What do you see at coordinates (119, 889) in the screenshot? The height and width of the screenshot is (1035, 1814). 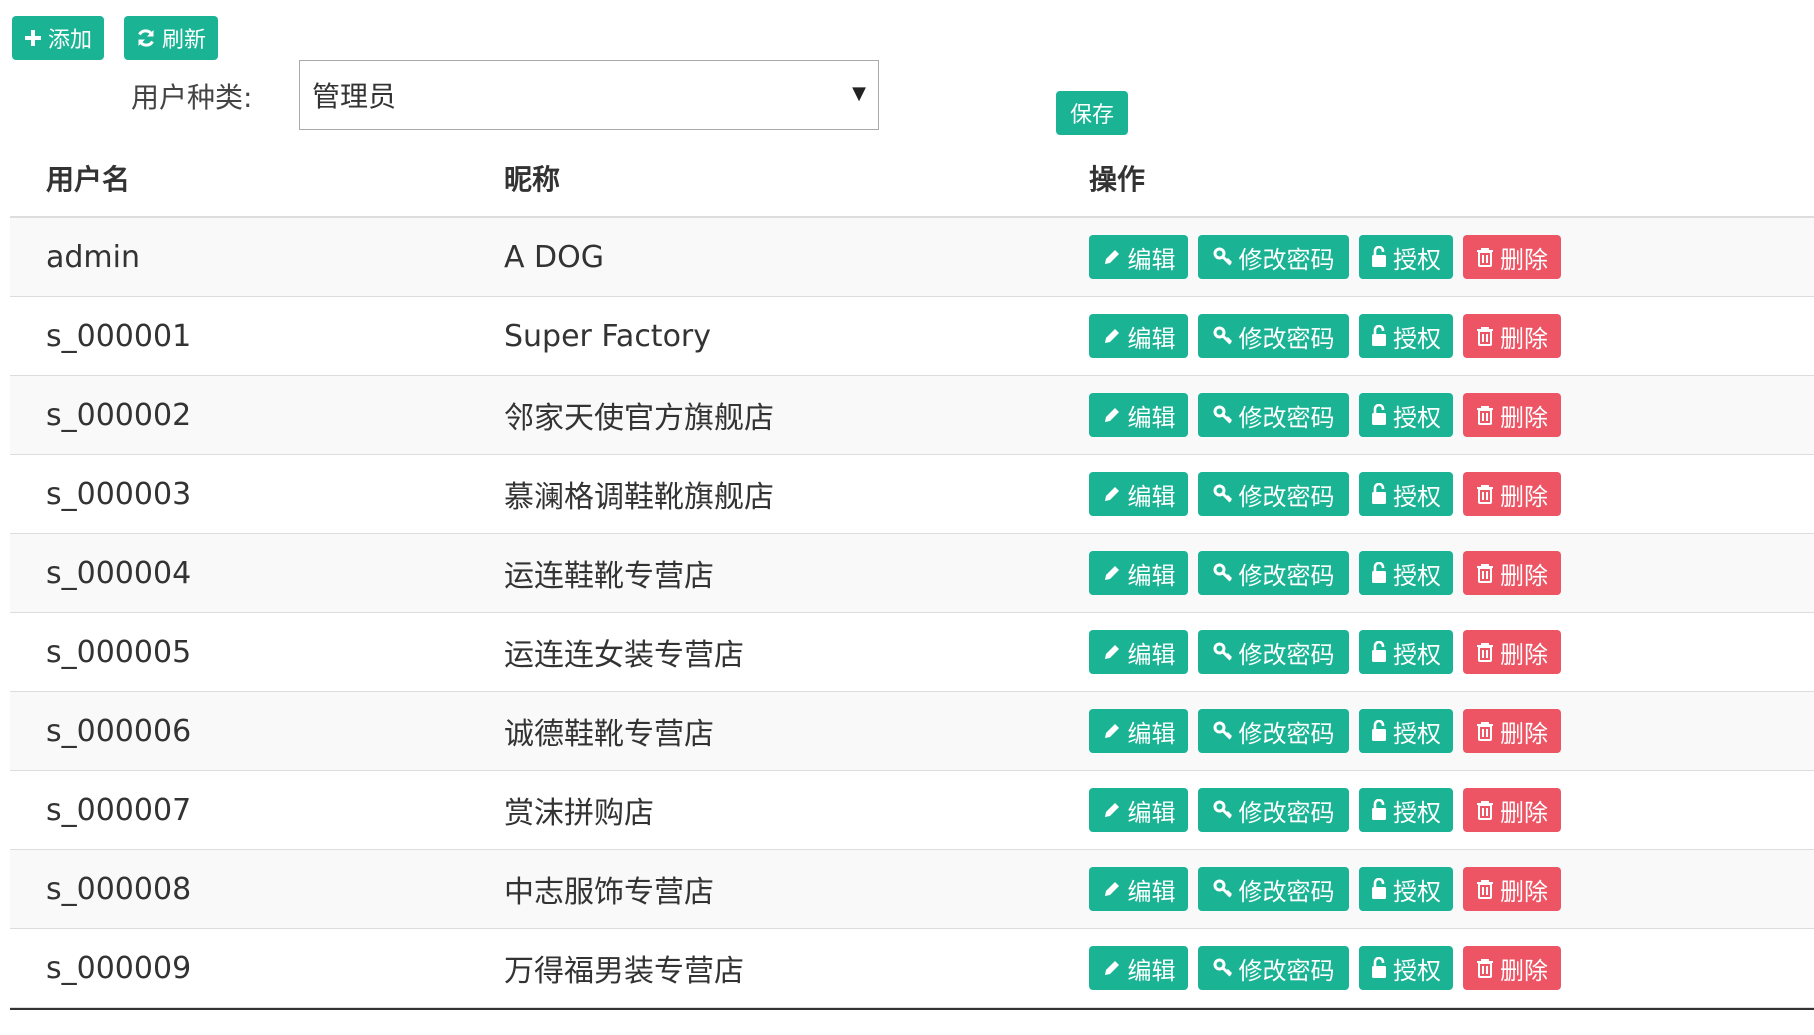 I see `username-cell: s_000008` at bounding box center [119, 889].